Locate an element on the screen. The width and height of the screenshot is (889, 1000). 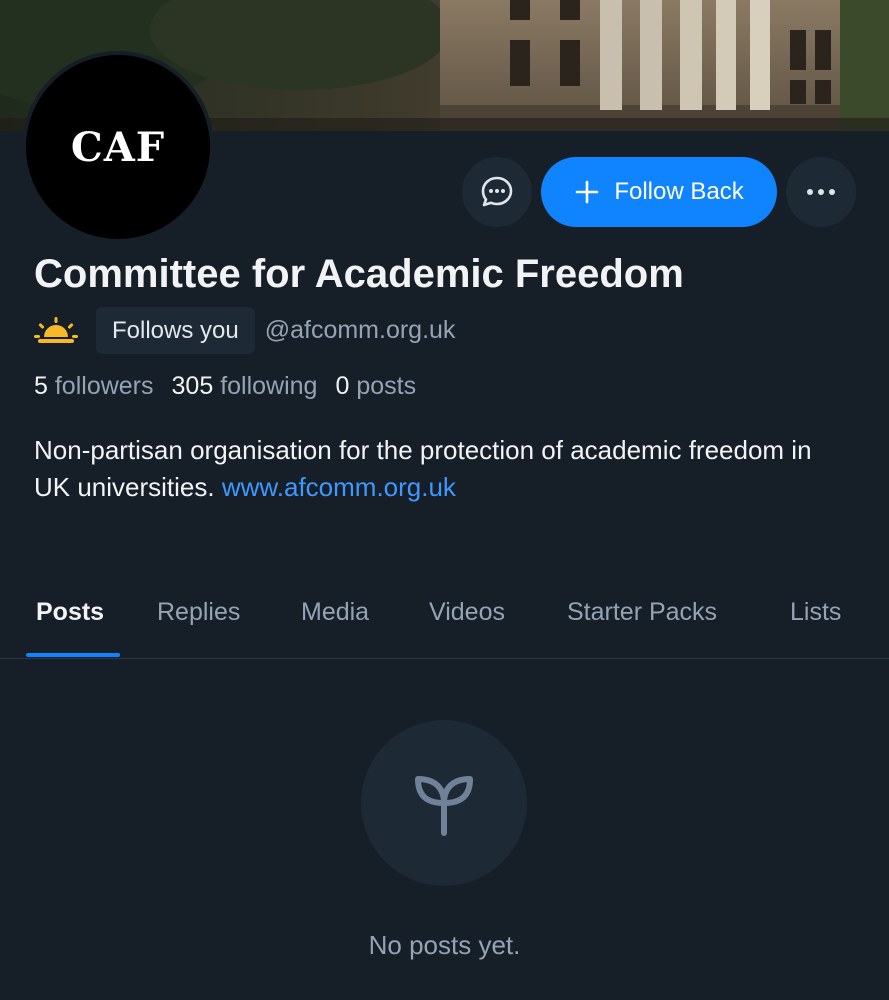
posts-stat: 0 posts is located at coordinates (375, 386).